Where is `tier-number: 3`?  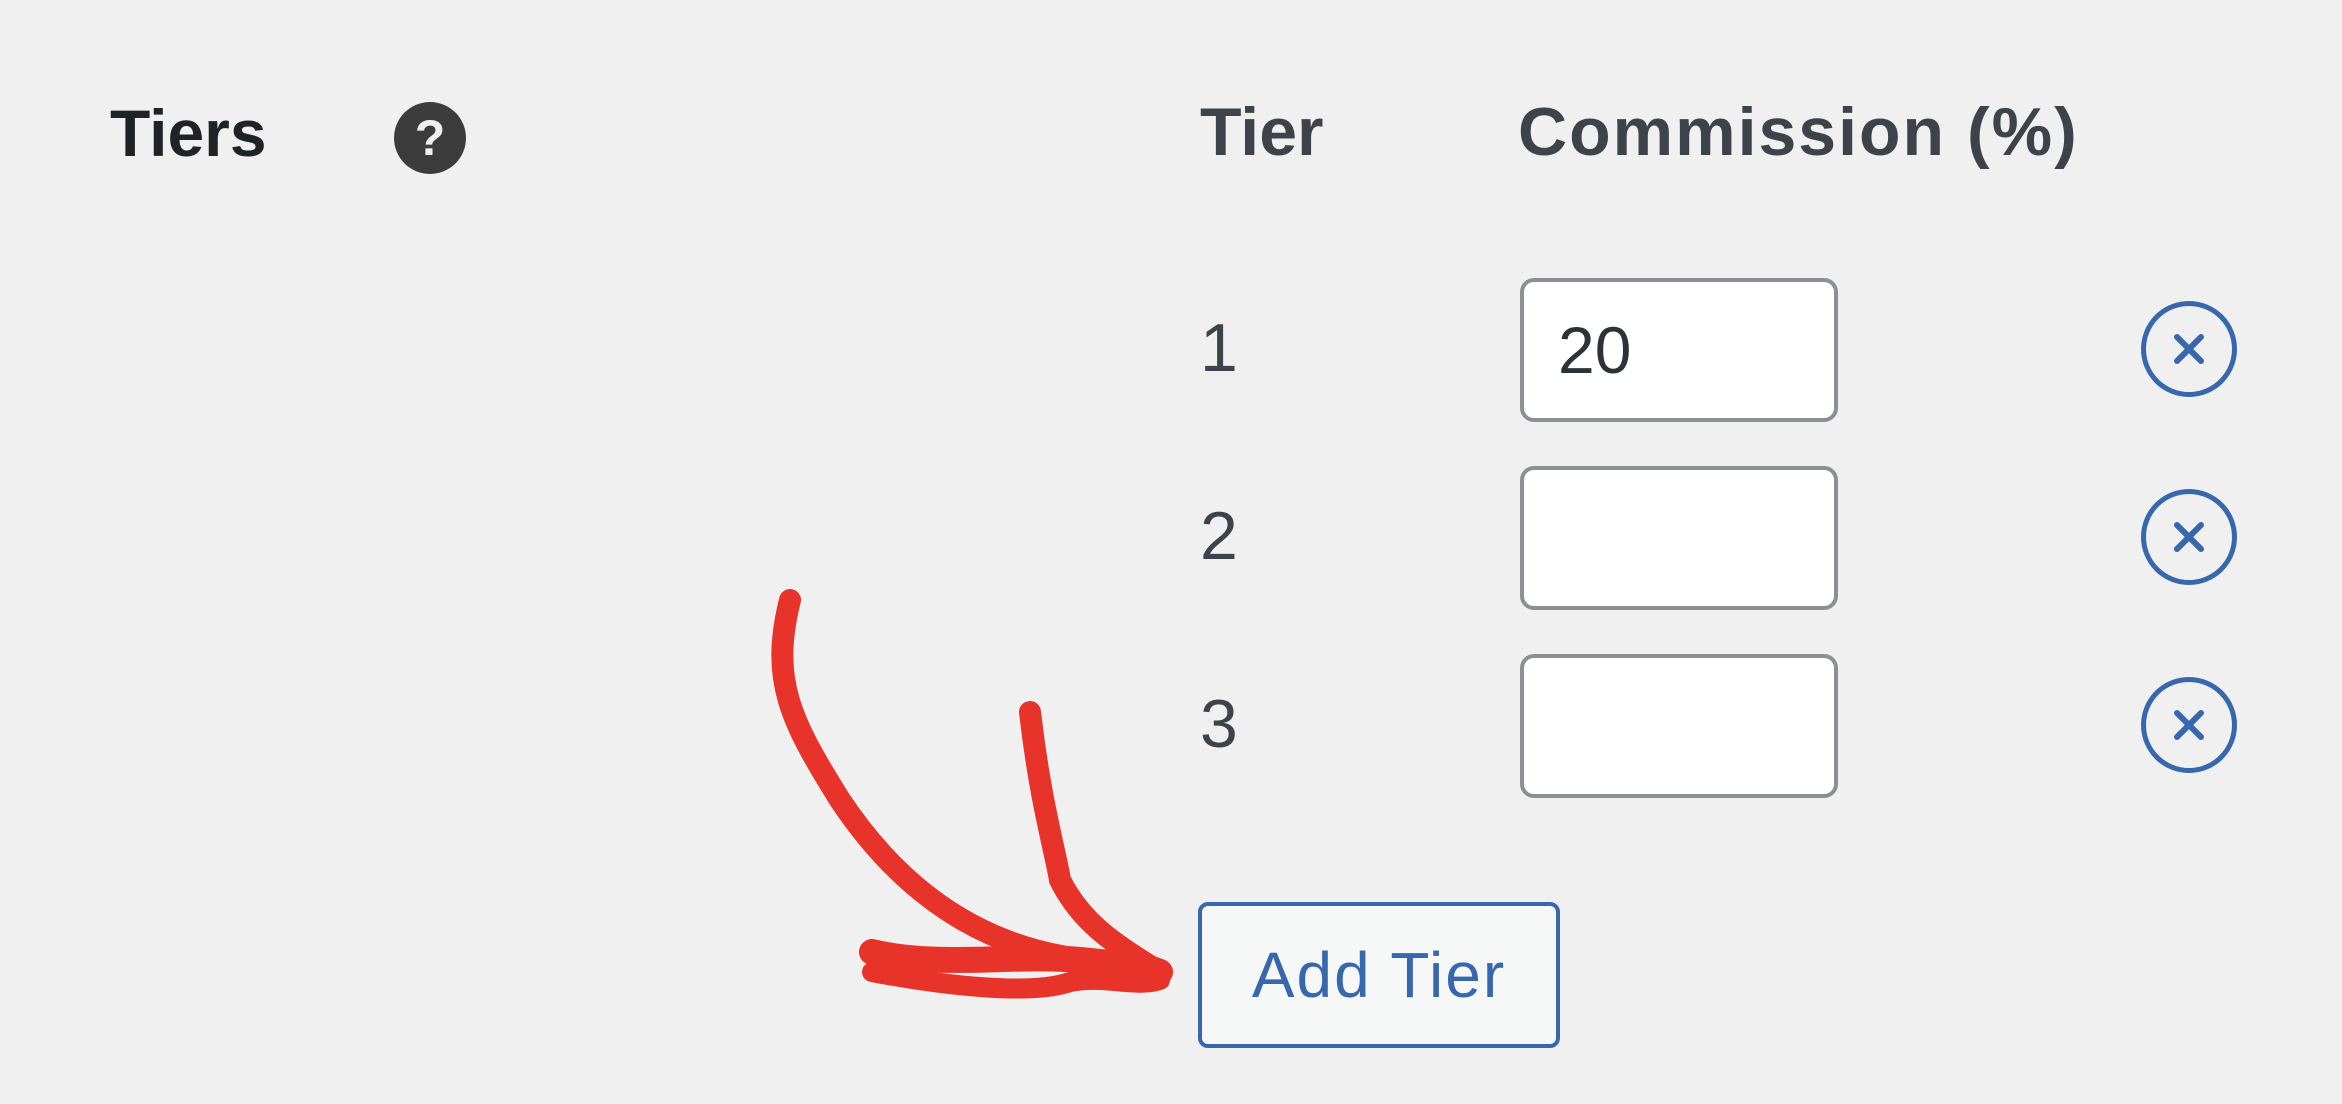
tier-number: 3 is located at coordinates (1219, 724).